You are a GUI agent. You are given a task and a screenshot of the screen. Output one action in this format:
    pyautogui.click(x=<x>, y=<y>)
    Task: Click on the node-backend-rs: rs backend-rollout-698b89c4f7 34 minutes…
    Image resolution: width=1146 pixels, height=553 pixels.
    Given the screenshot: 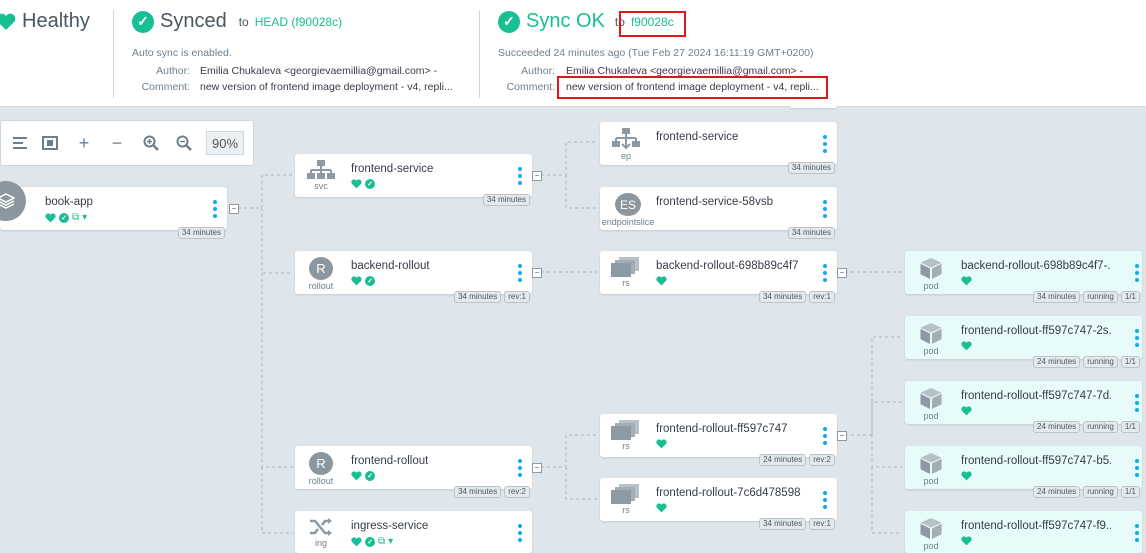 What is the action you would take?
    pyautogui.click(x=718, y=277)
    